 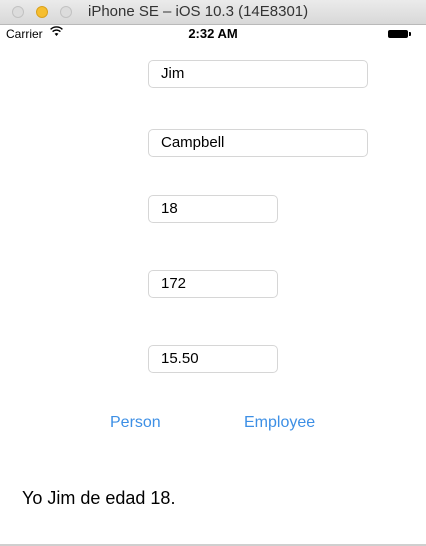 I want to click on first-name-field: Jim, so click(x=258, y=74).